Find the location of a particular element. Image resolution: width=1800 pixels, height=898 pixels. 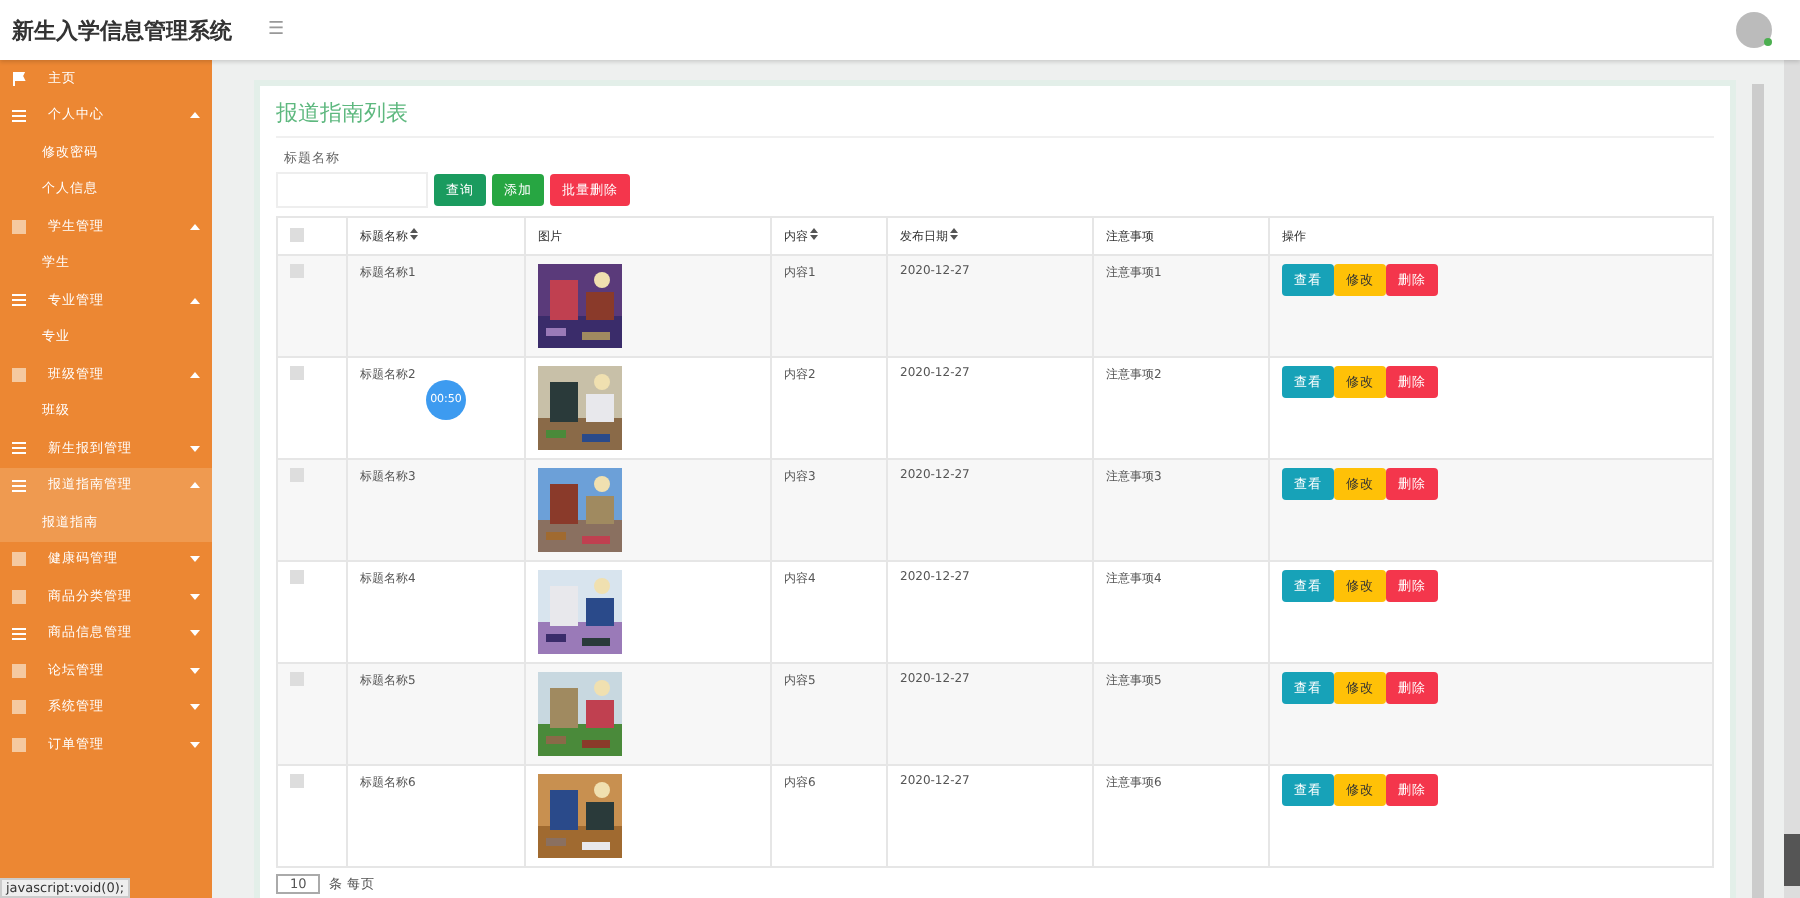

scrollbar-thumb is located at coordinates (1792, 860).